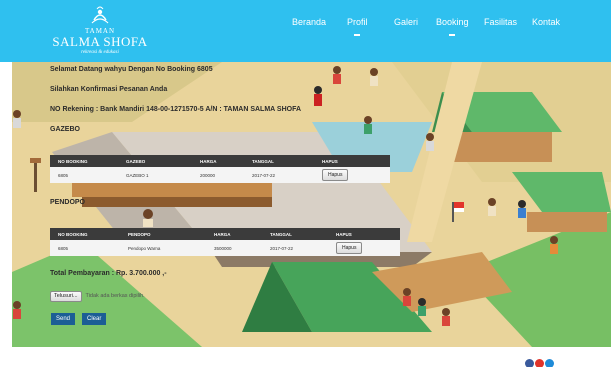 The width and height of the screenshot is (611, 367). Describe the element at coordinates (549, 363) in the screenshot. I see `twitter-icon` at that location.